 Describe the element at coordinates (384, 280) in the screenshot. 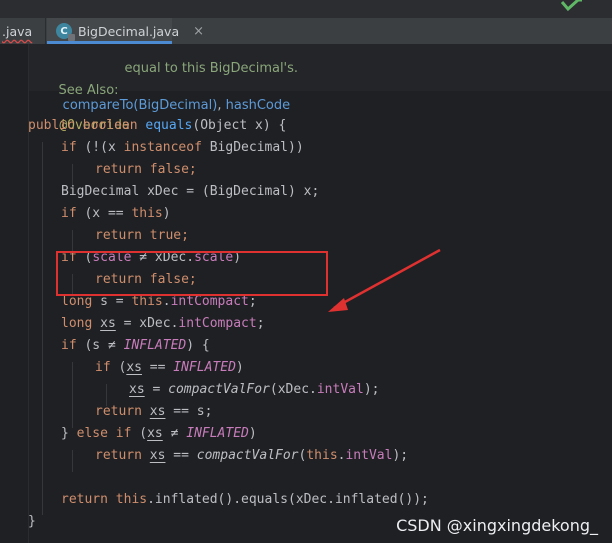

I see `annotation-arrow` at that location.